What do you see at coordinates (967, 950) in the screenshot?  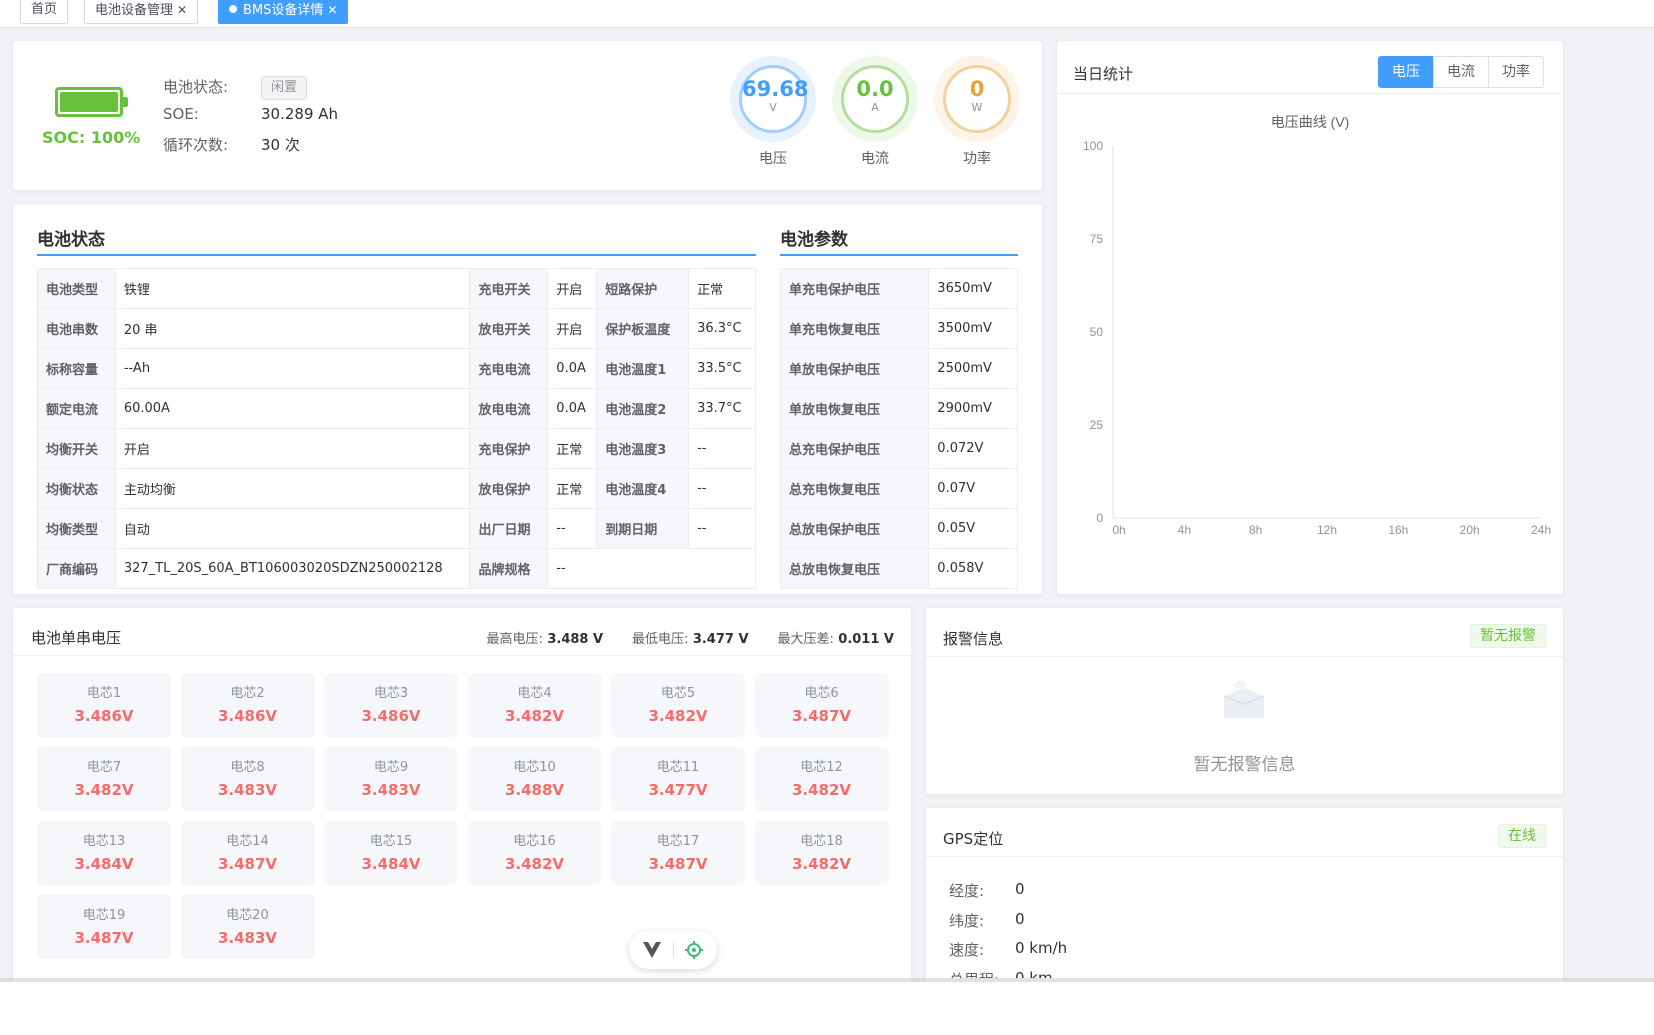 I see `gps-label: 速度:` at bounding box center [967, 950].